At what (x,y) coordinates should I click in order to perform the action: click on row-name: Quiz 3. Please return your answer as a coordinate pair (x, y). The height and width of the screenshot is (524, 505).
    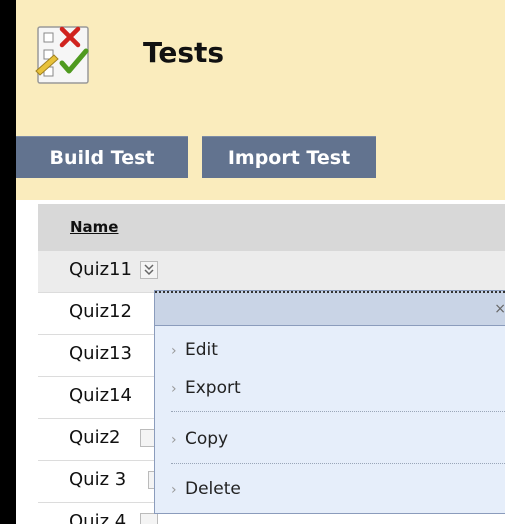
    Looking at the image, I should click on (97, 479).